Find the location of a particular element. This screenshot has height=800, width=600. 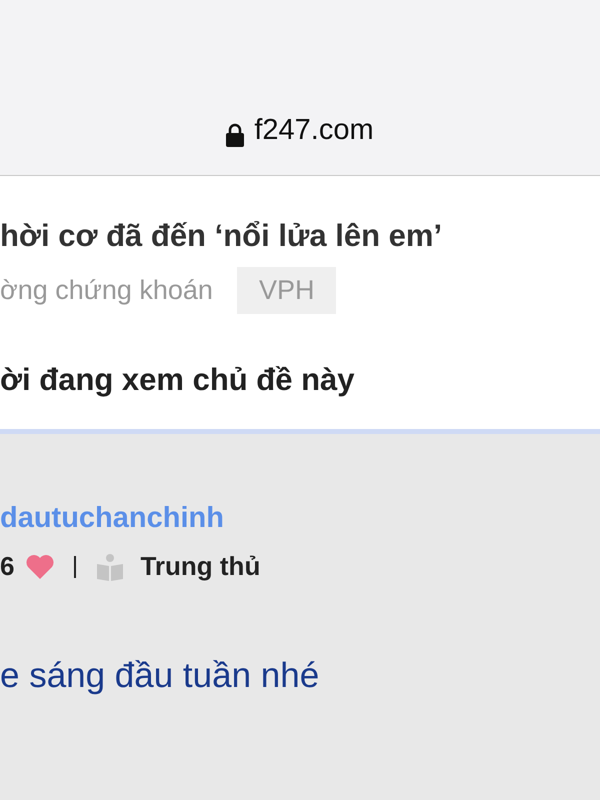

likes-count: 6 is located at coordinates (7, 566).